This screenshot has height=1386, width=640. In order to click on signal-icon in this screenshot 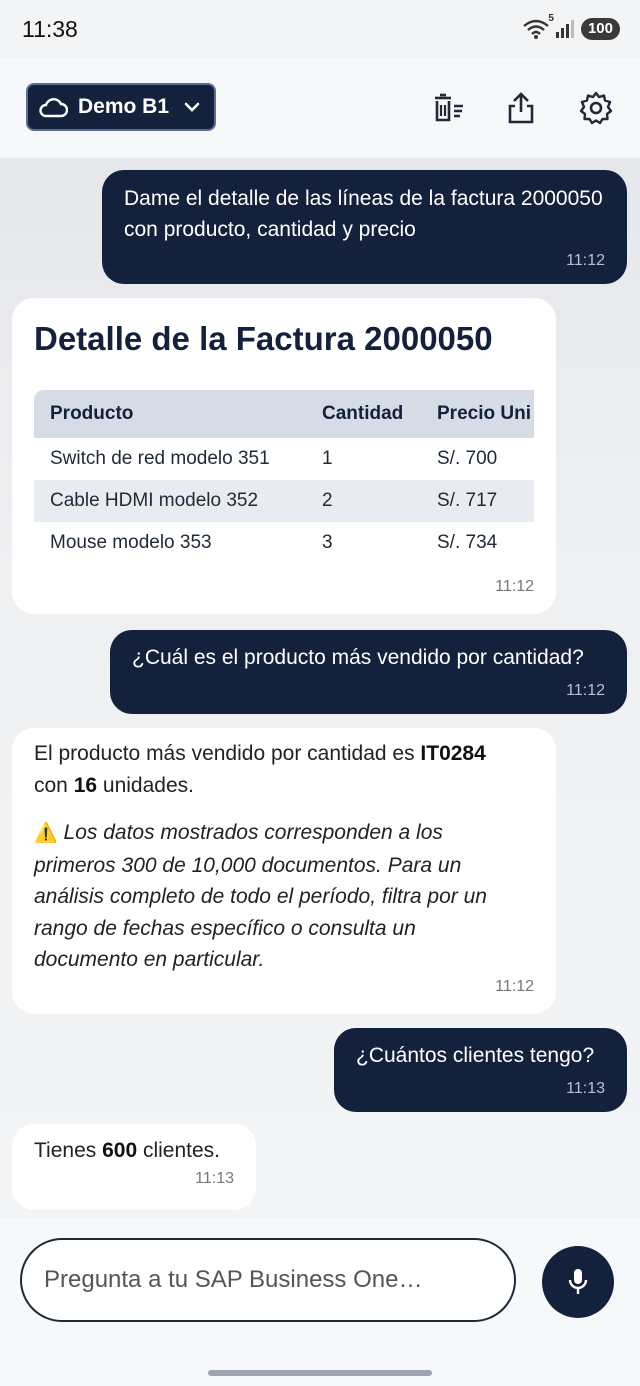, I will do `click(565, 29)`.